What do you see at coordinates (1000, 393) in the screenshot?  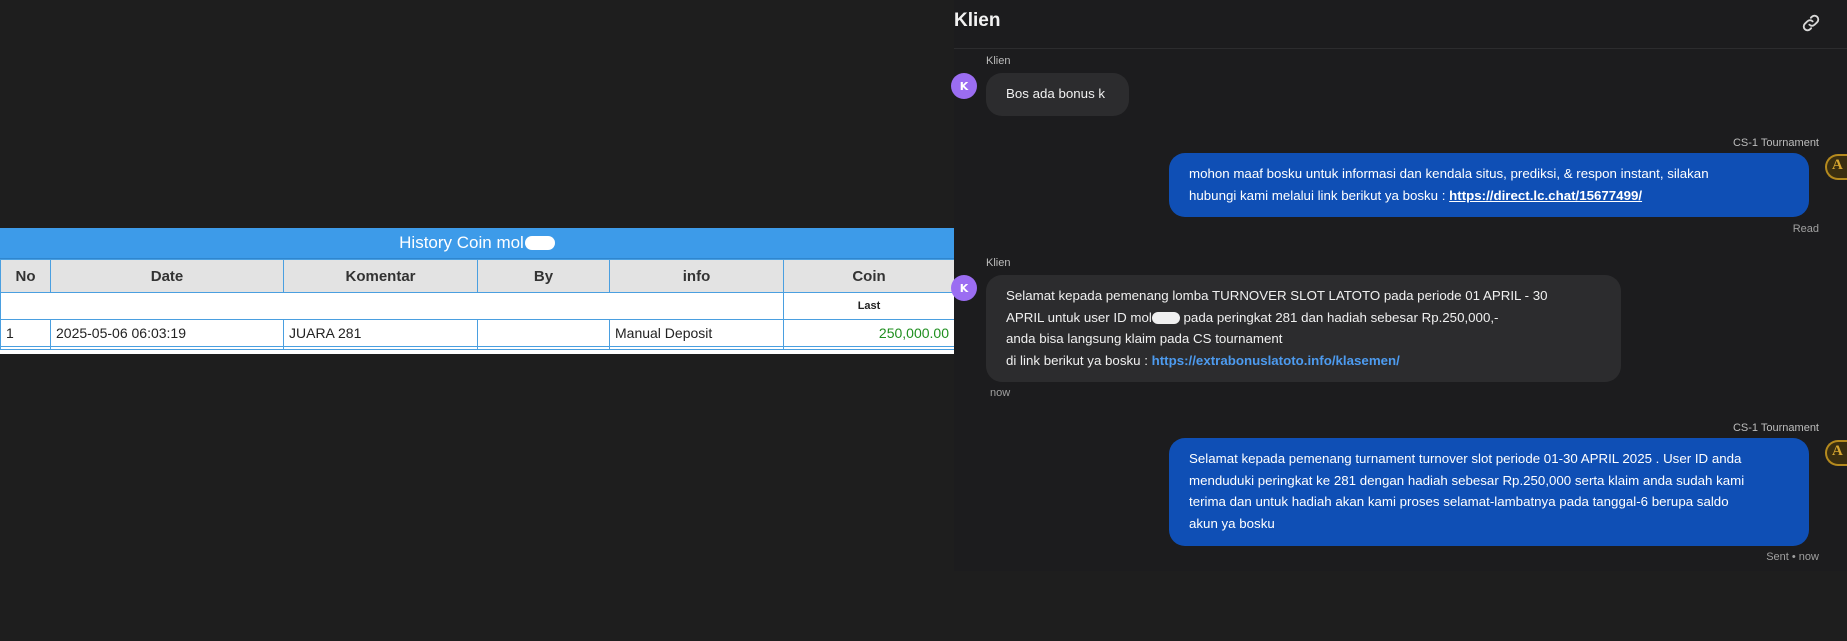 I see `message-timestamp: now` at bounding box center [1000, 393].